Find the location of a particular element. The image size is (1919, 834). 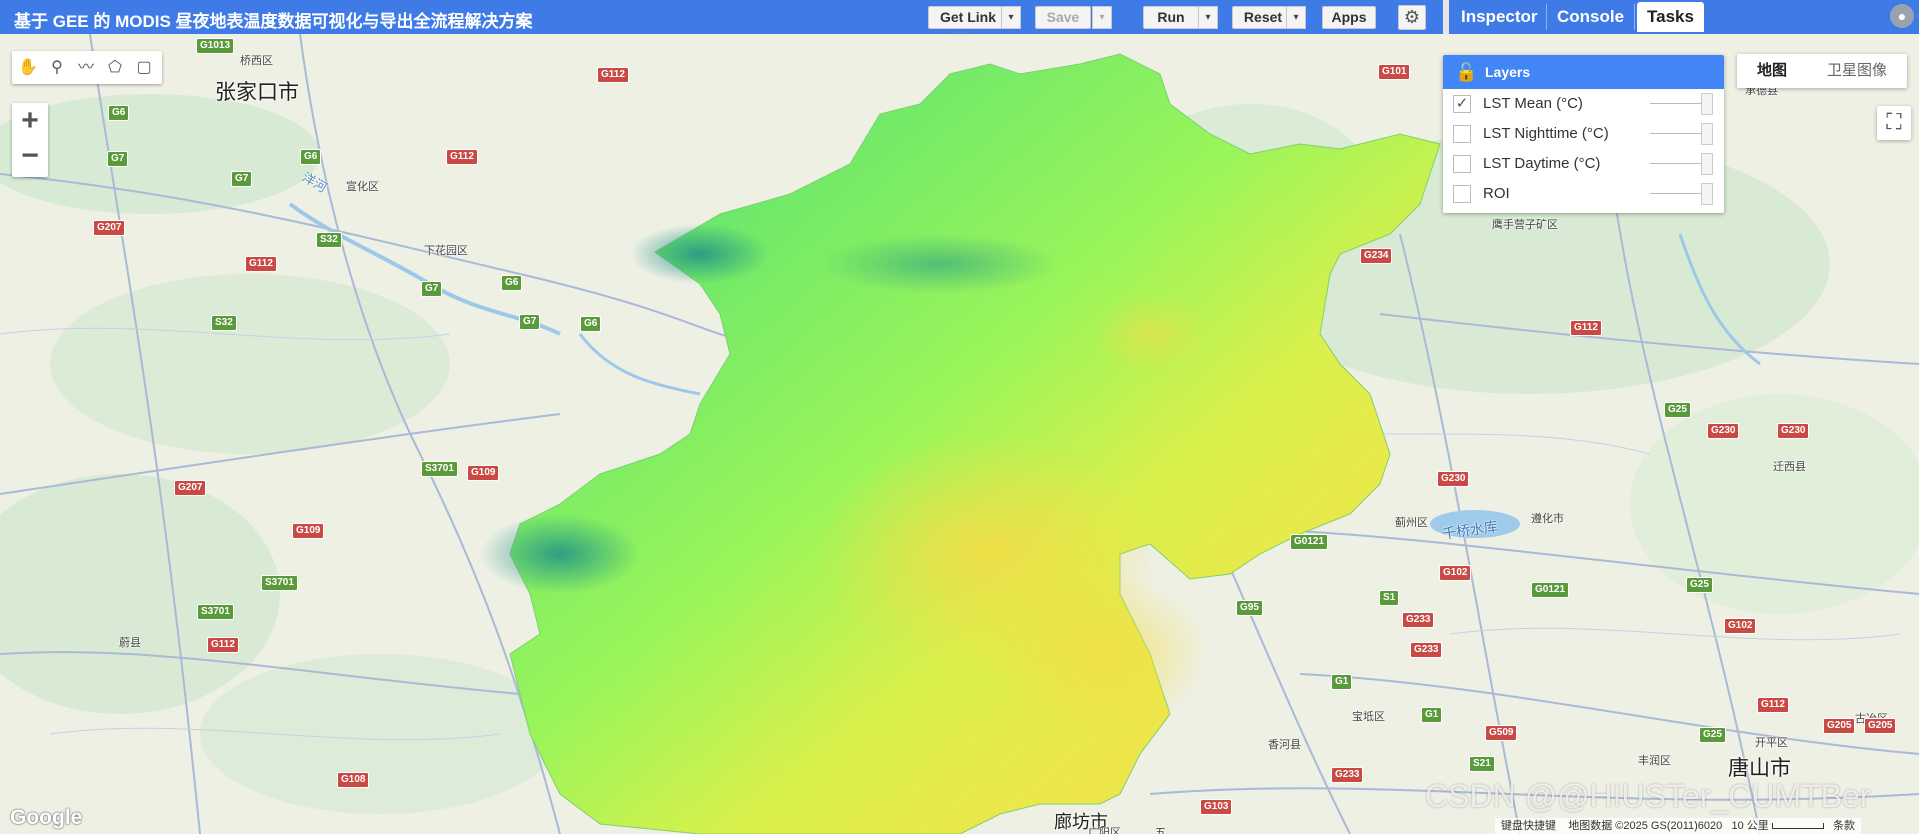

place-label: 丰润区 is located at coordinates (1654, 761).